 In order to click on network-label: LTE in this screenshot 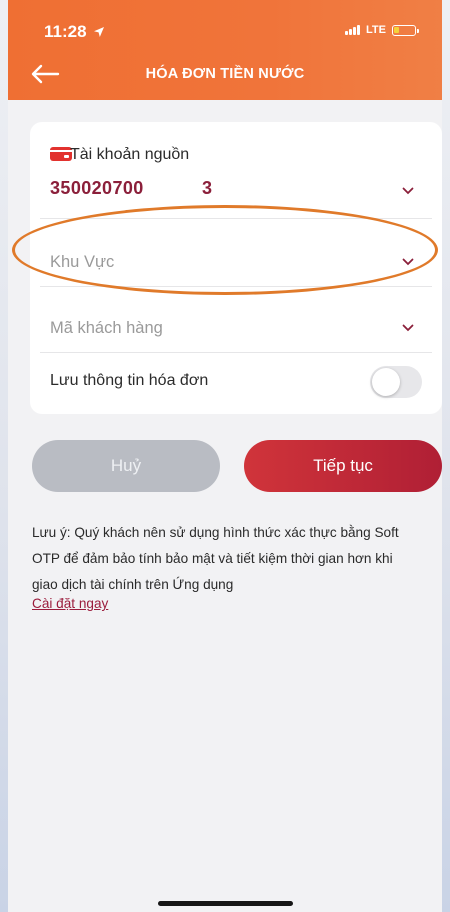, I will do `click(376, 30)`.